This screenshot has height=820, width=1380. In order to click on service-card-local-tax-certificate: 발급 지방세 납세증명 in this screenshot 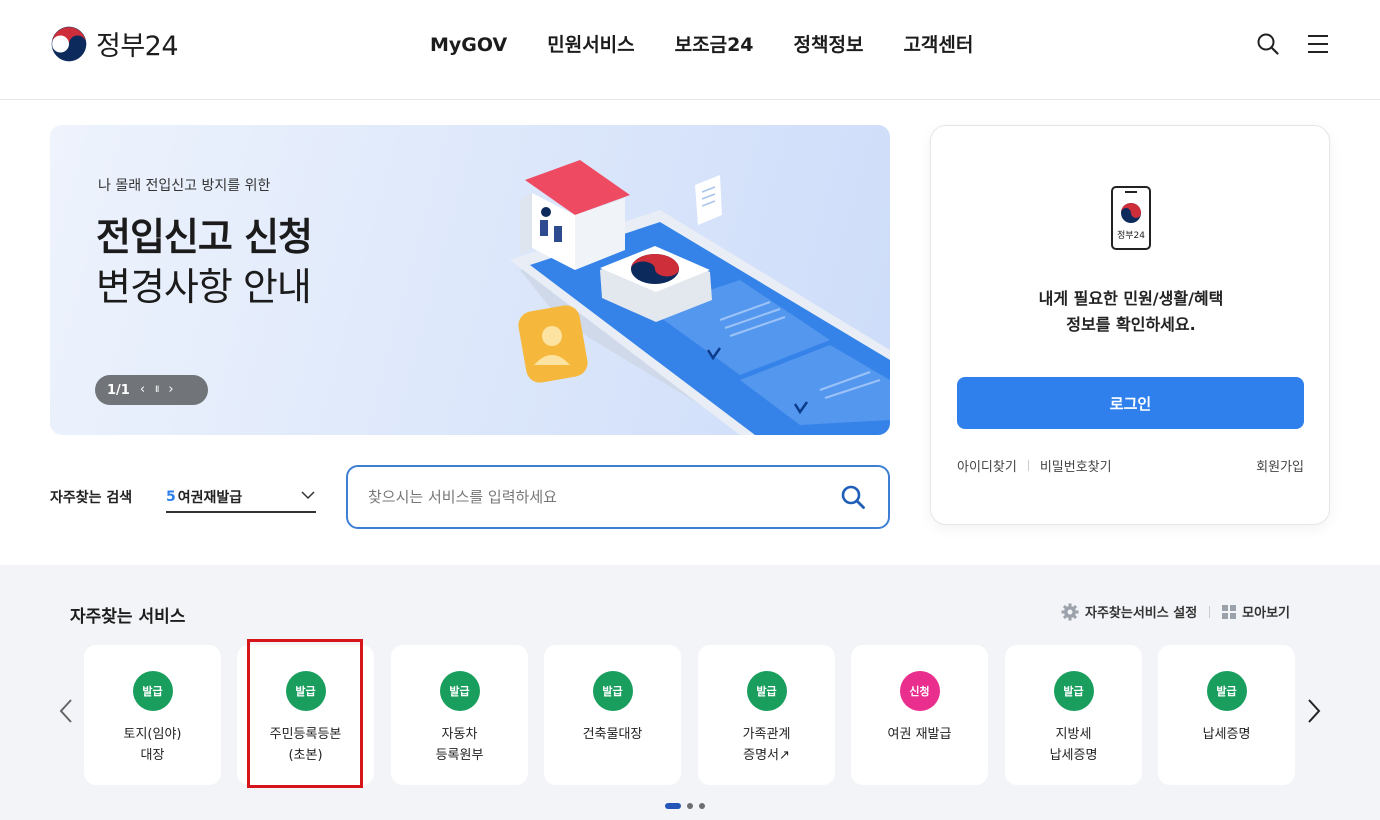, I will do `click(1073, 715)`.